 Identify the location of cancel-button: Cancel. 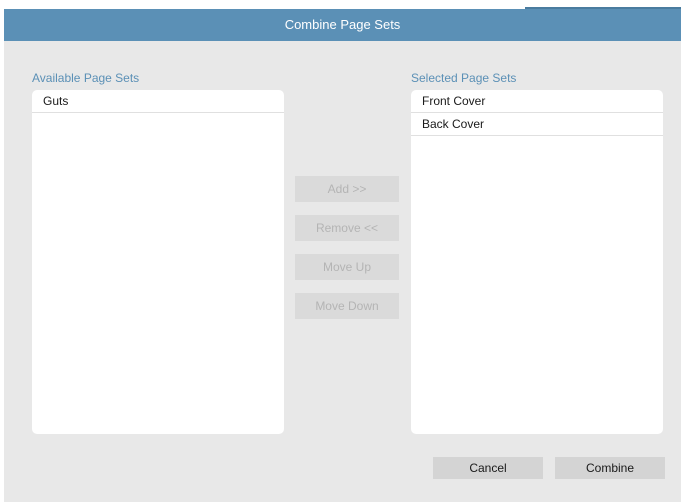
(488, 468).